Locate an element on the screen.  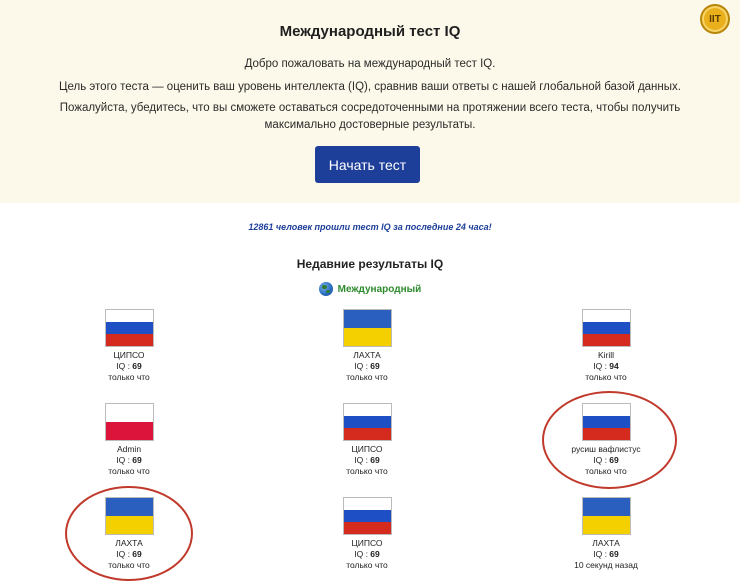
region-label: Международный is located at coordinates (379, 289).